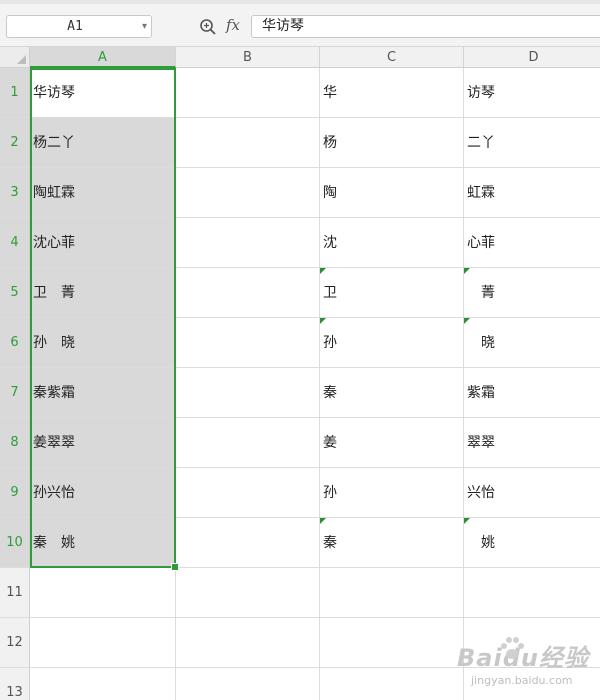 This screenshot has width=600, height=700. Describe the element at coordinates (103, 643) in the screenshot. I see `cell-a12` at that location.